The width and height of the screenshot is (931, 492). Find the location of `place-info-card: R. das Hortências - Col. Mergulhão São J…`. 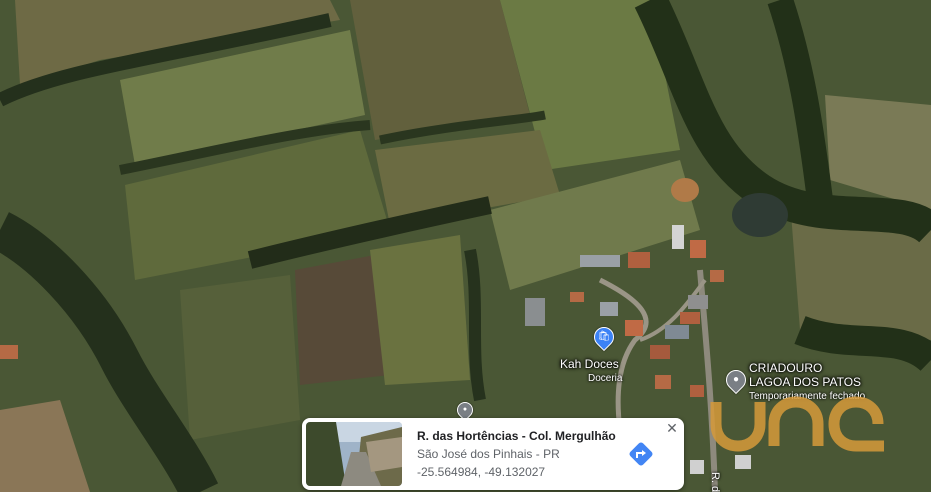

place-info-card: R. das Hortências - Col. Mergulhão São J… is located at coordinates (493, 454).